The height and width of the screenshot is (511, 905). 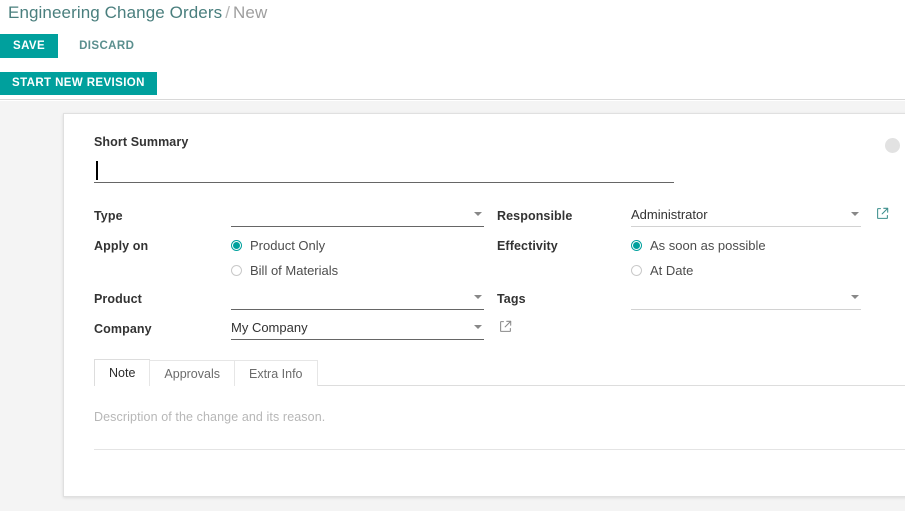 What do you see at coordinates (499, 373) in the screenshot?
I see `notebook-tab-list: Note Approvals Extra Info` at bounding box center [499, 373].